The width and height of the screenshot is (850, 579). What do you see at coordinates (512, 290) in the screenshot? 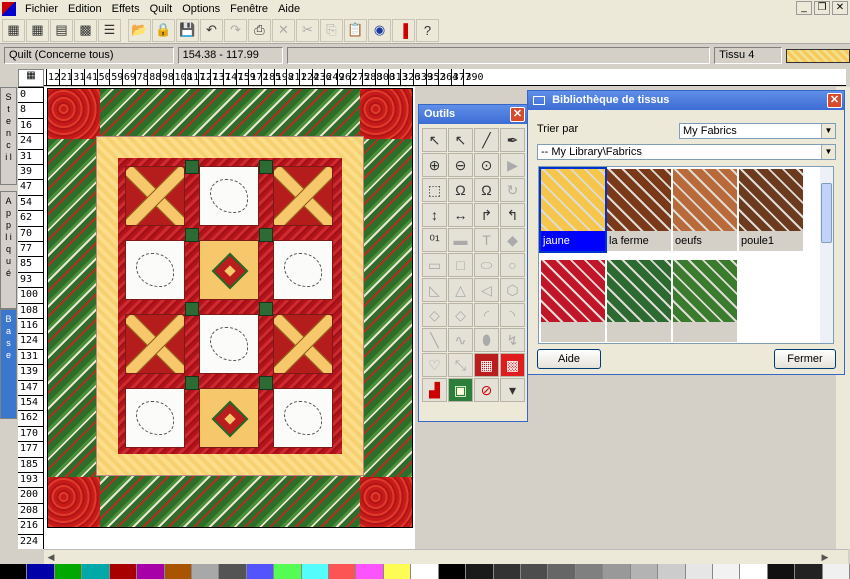
I see `hexagon-icon: ⬡` at bounding box center [512, 290].